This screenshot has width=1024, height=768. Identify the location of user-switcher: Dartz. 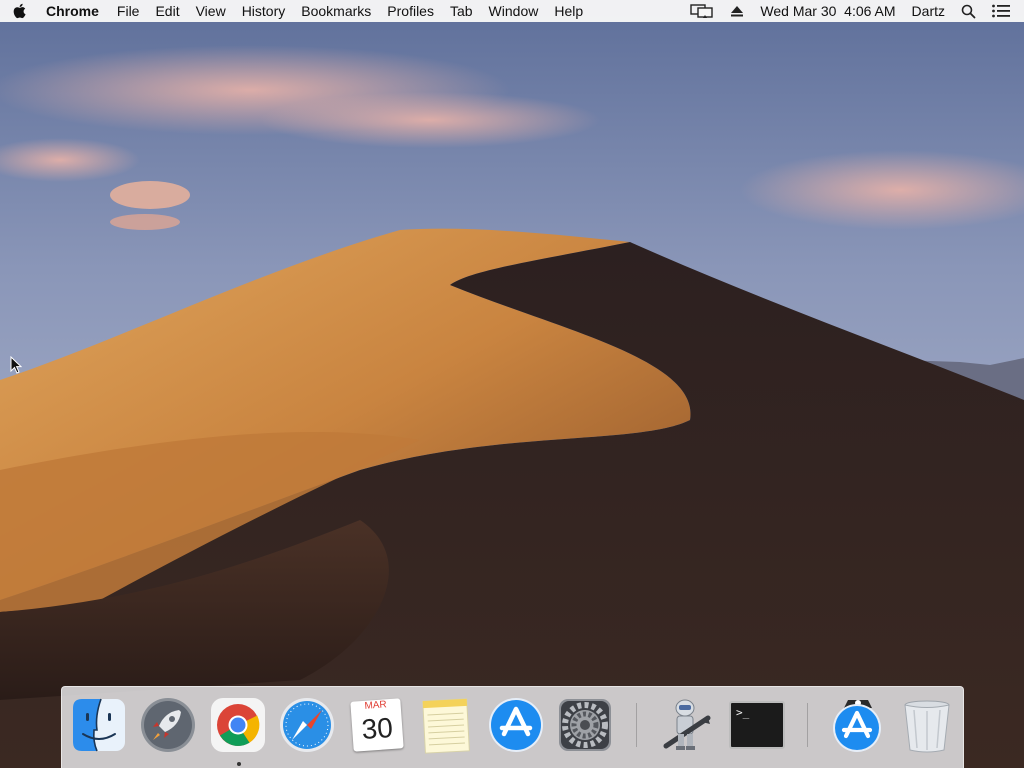
(928, 11).